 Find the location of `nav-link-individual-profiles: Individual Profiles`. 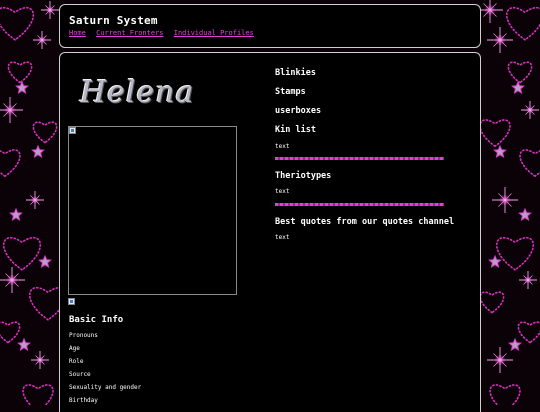

nav-link-individual-profiles: Individual Profiles is located at coordinates (214, 33).